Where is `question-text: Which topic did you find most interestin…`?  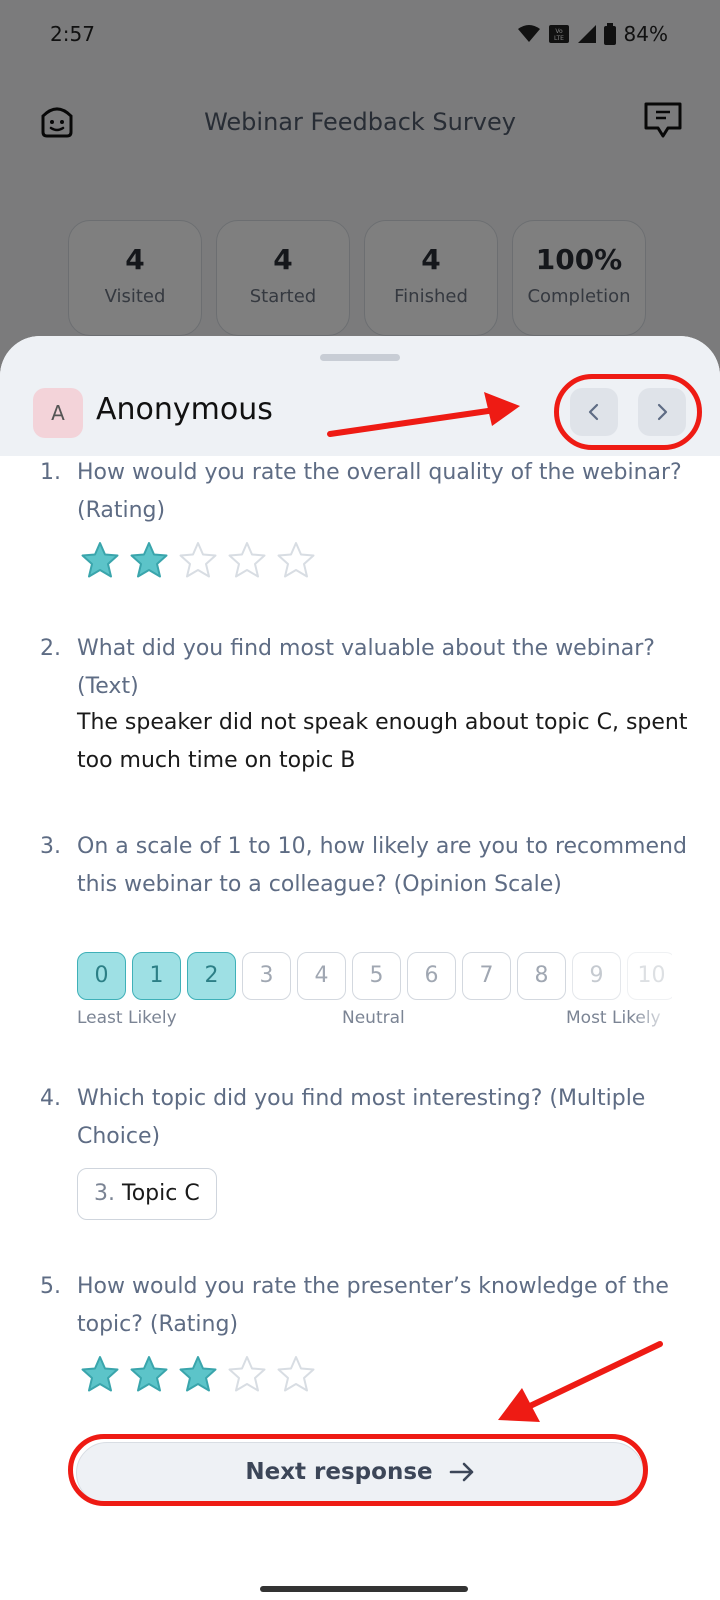 question-text: Which topic did you find most interestin… is located at coordinates (361, 1117).